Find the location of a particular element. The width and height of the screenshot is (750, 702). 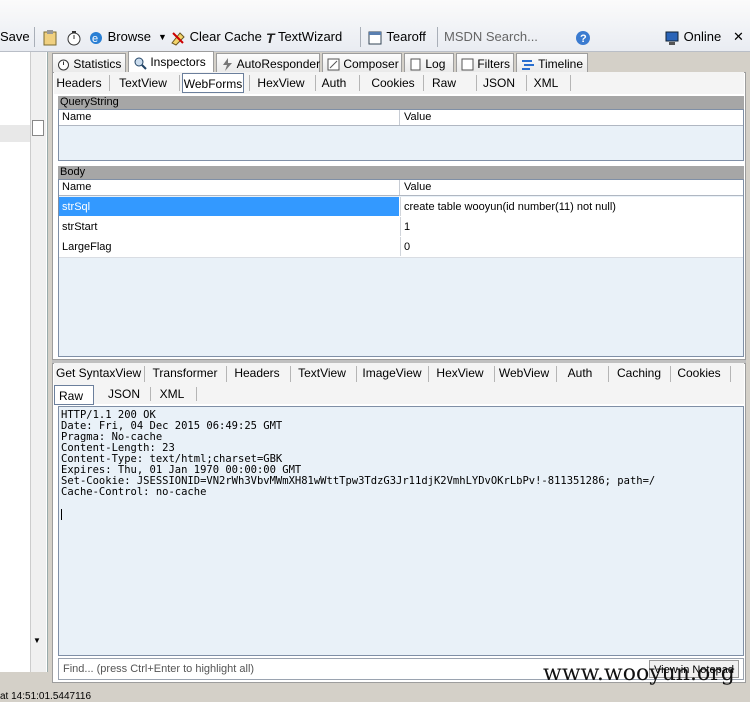

session-list-pane: ▼ is located at coordinates (24, 372).